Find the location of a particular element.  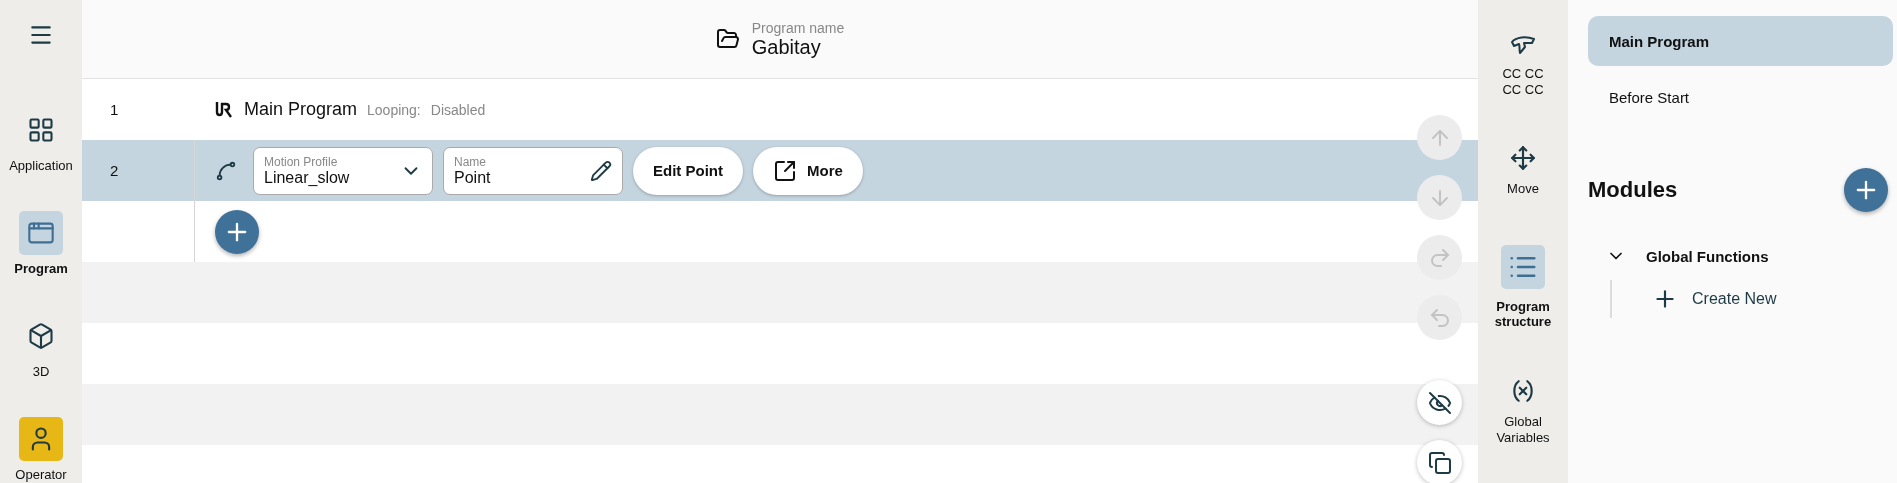

toolbar-label: Move is located at coordinates (1523, 189).